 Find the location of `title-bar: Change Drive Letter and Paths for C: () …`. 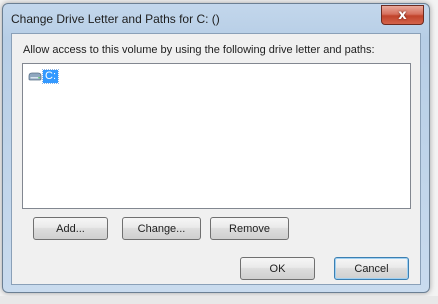

title-bar: Change Drive Letter and Paths for C: () … is located at coordinates (216, 19).